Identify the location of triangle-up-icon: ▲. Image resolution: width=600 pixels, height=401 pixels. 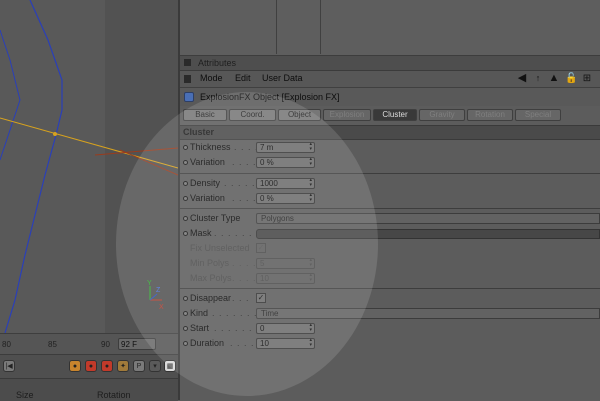
(554, 78).